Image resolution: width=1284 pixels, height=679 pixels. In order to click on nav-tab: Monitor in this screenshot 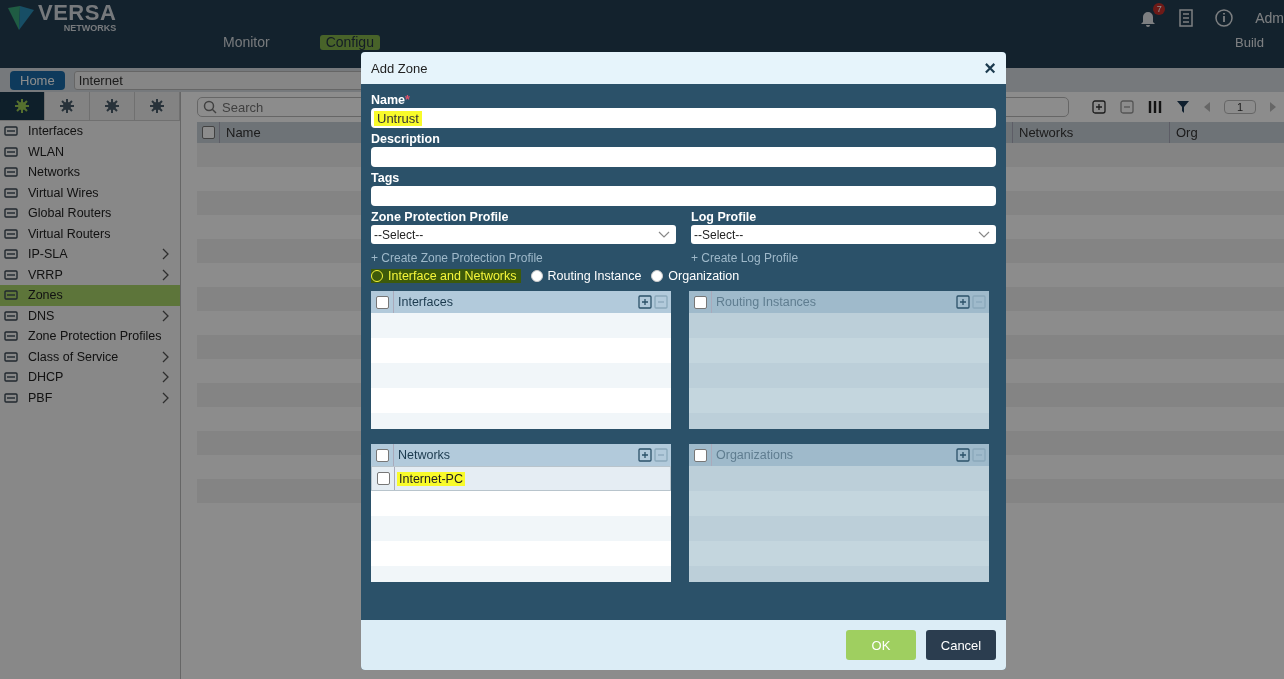, I will do `click(246, 42)`.